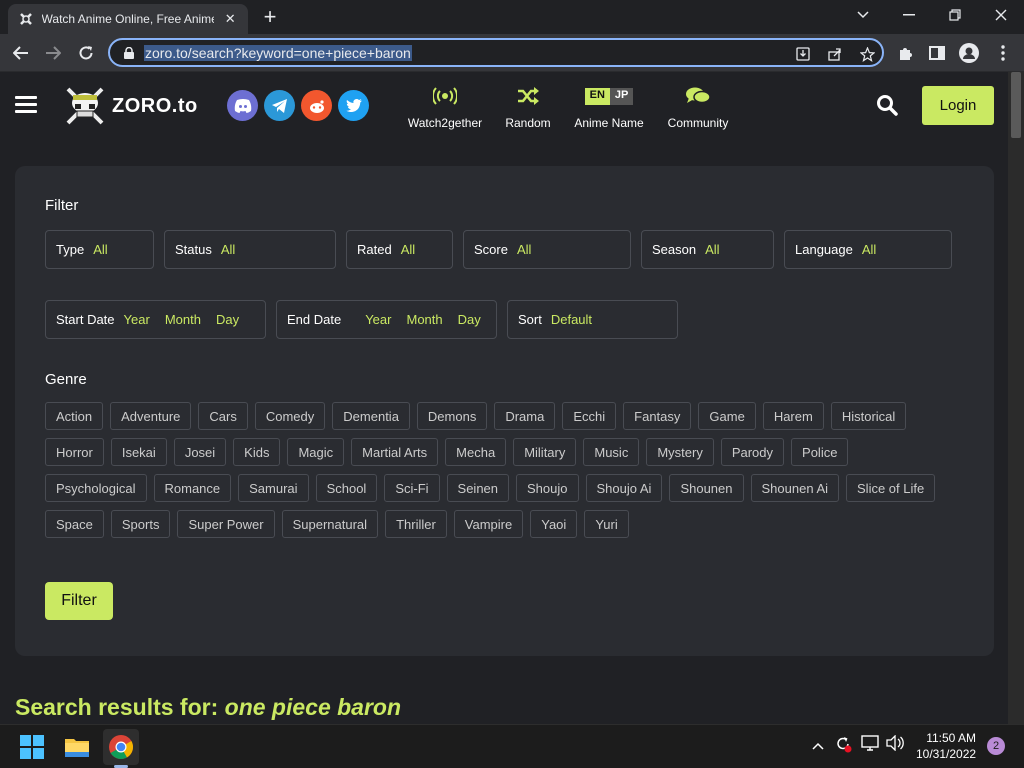  Describe the element at coordinates (395, 452) in the screenshot. I see `genre-chip: Martial Arts` at that location.